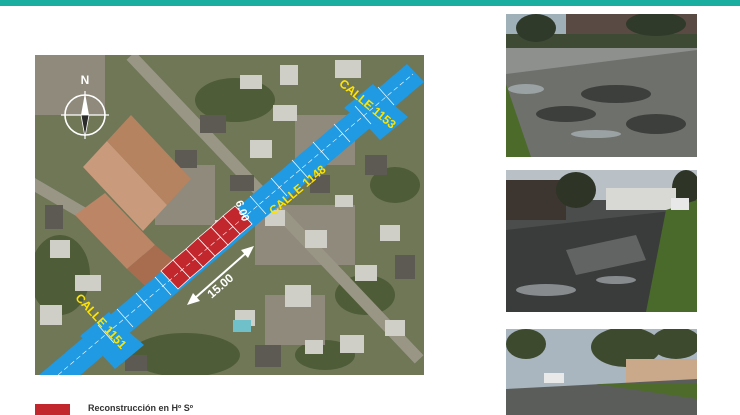 The height and width of the screenshot is (415, 740). Describe the element at coordinates (85, 80) in the screenshot. I see `north-label: N` at that location.